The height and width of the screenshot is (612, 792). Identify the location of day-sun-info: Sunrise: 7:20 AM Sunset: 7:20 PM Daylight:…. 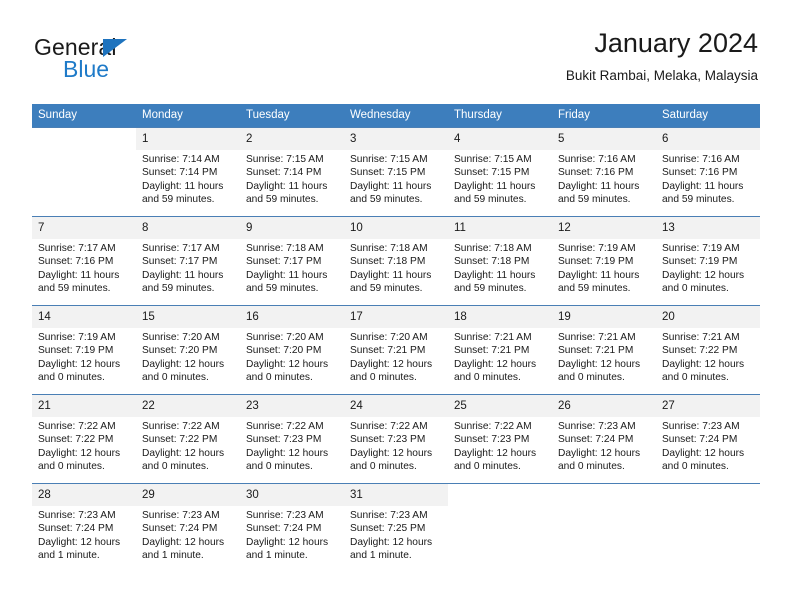
(292, 356).